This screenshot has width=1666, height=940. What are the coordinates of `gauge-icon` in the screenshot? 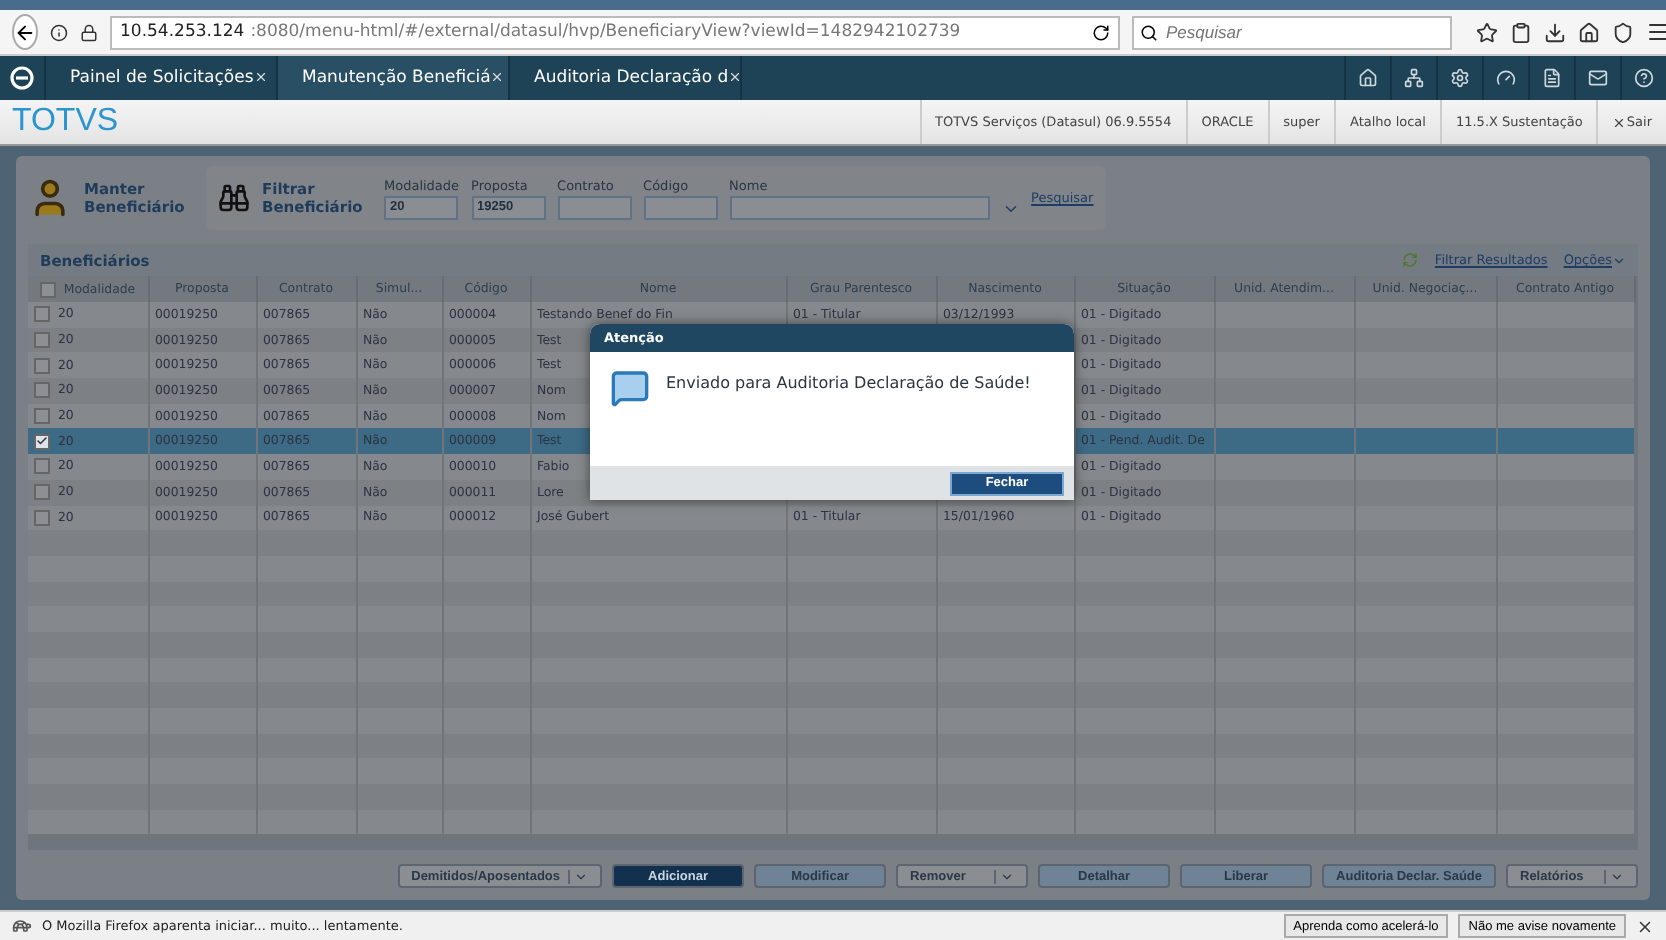 It's located at (1506, 78).